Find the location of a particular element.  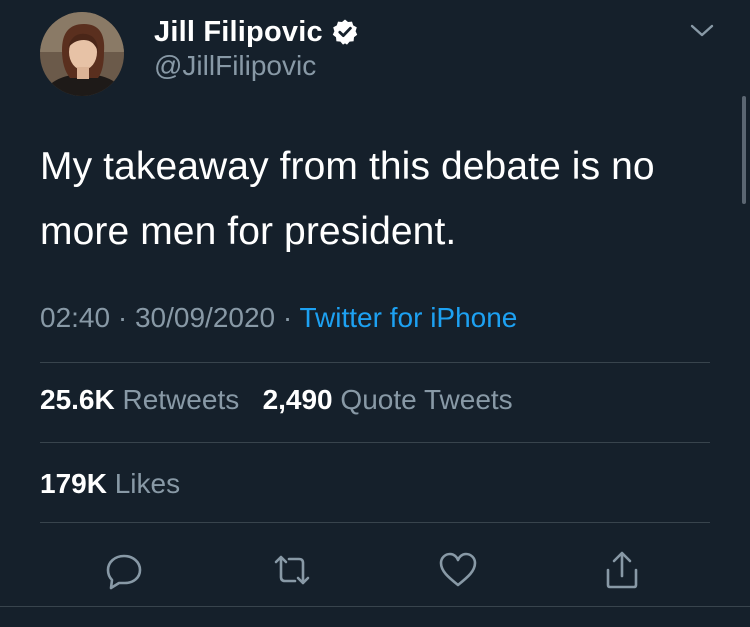

retweet-stats-row: 25.6K Retweets 2,490 Quote Tweets is located at coordinates (276, 400).